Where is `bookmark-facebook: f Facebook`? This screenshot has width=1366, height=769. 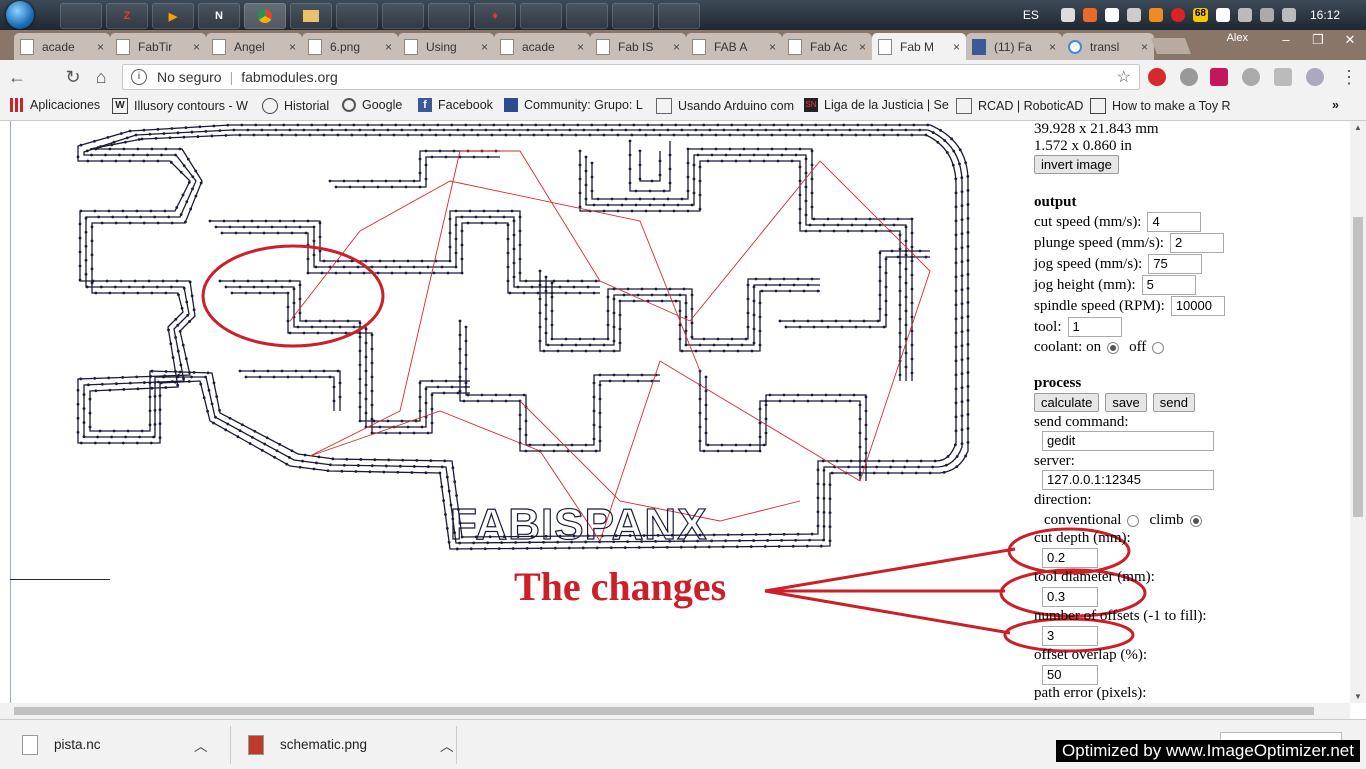
bookmark-facebook: f Facebook is located at coordinates (455, 105).